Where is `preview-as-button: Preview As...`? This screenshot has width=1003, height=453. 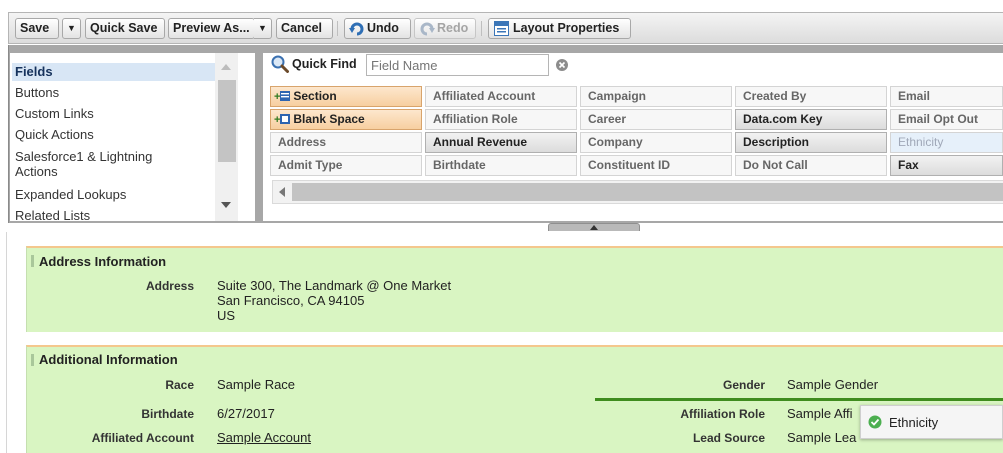 preview-as-button: Preview As... is located at coordinates (211, 28).